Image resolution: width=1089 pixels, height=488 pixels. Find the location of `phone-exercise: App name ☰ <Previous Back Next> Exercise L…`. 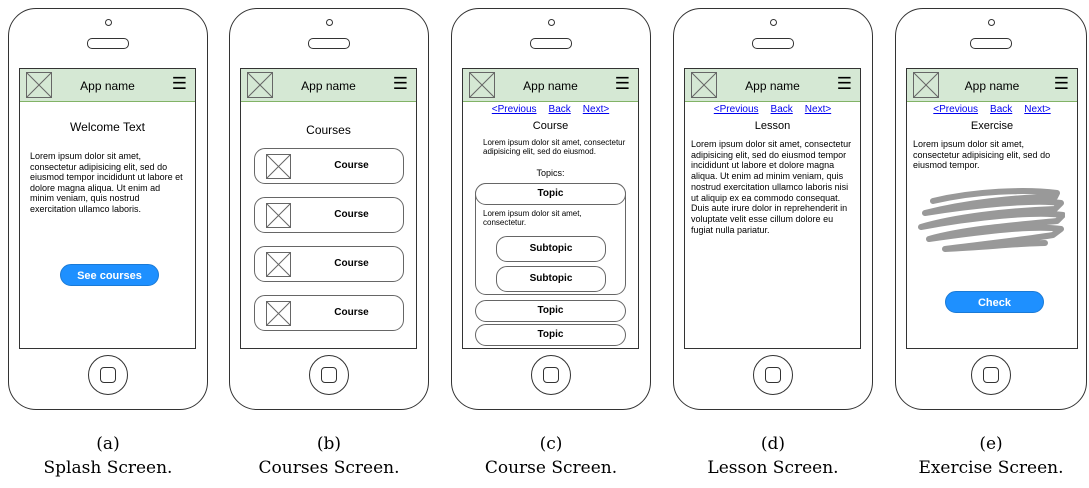

phone-exercise: App name ☰ <Previous Back Next> Exercise L… is located at coordinates (991, 209).